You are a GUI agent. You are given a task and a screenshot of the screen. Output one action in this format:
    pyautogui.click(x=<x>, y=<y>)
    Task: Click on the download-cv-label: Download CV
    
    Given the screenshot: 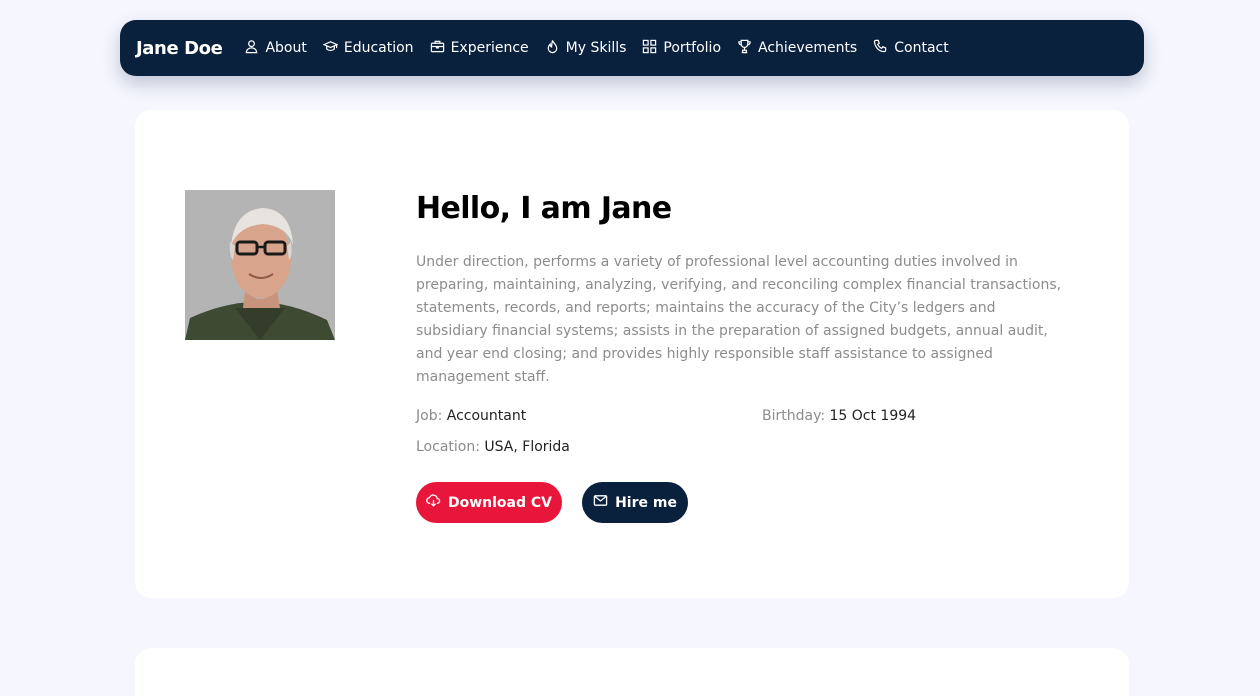 What is the action you would take?
    pyautogui.click(x=499, y=502)
    